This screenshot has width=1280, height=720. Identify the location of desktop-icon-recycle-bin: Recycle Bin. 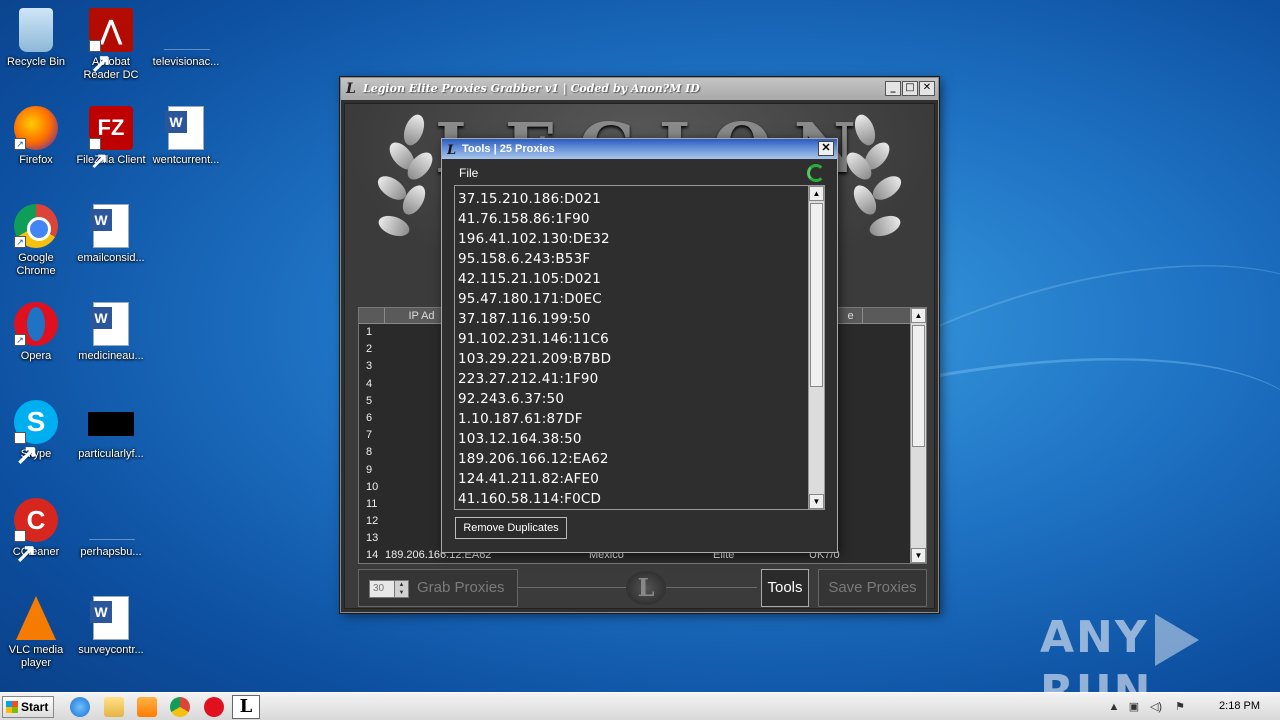
(36, 38).